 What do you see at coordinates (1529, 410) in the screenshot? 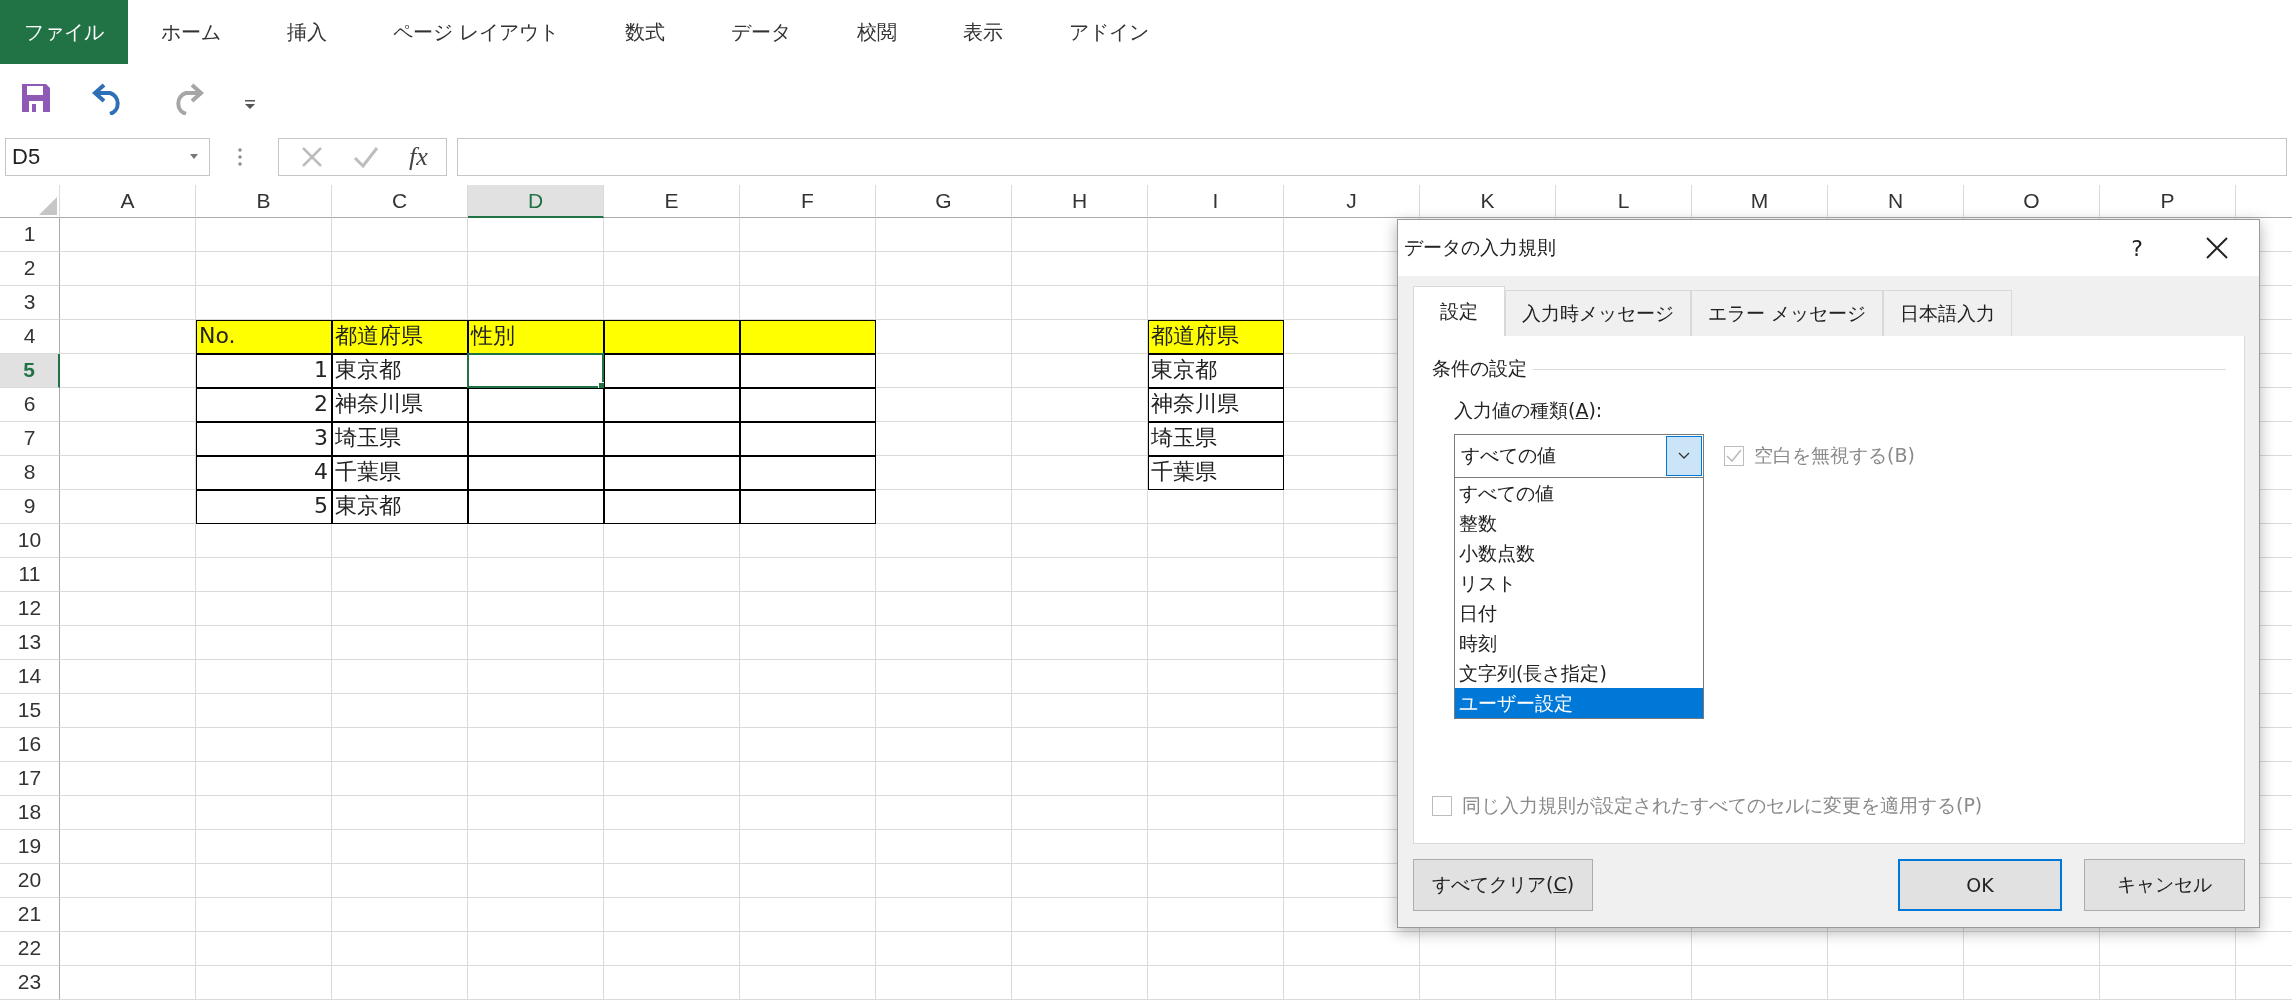
I see `field-label: 入力値の種類(A):` at bounding box center [1529, 410].